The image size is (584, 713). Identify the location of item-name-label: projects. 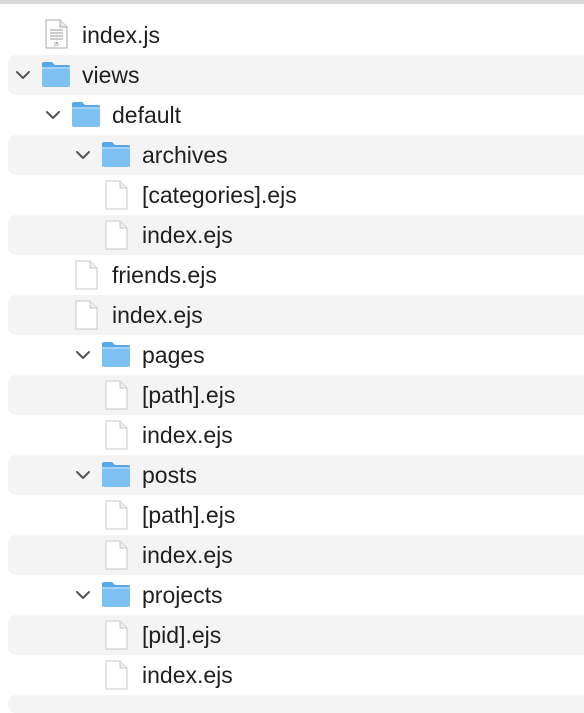
(182, 595).